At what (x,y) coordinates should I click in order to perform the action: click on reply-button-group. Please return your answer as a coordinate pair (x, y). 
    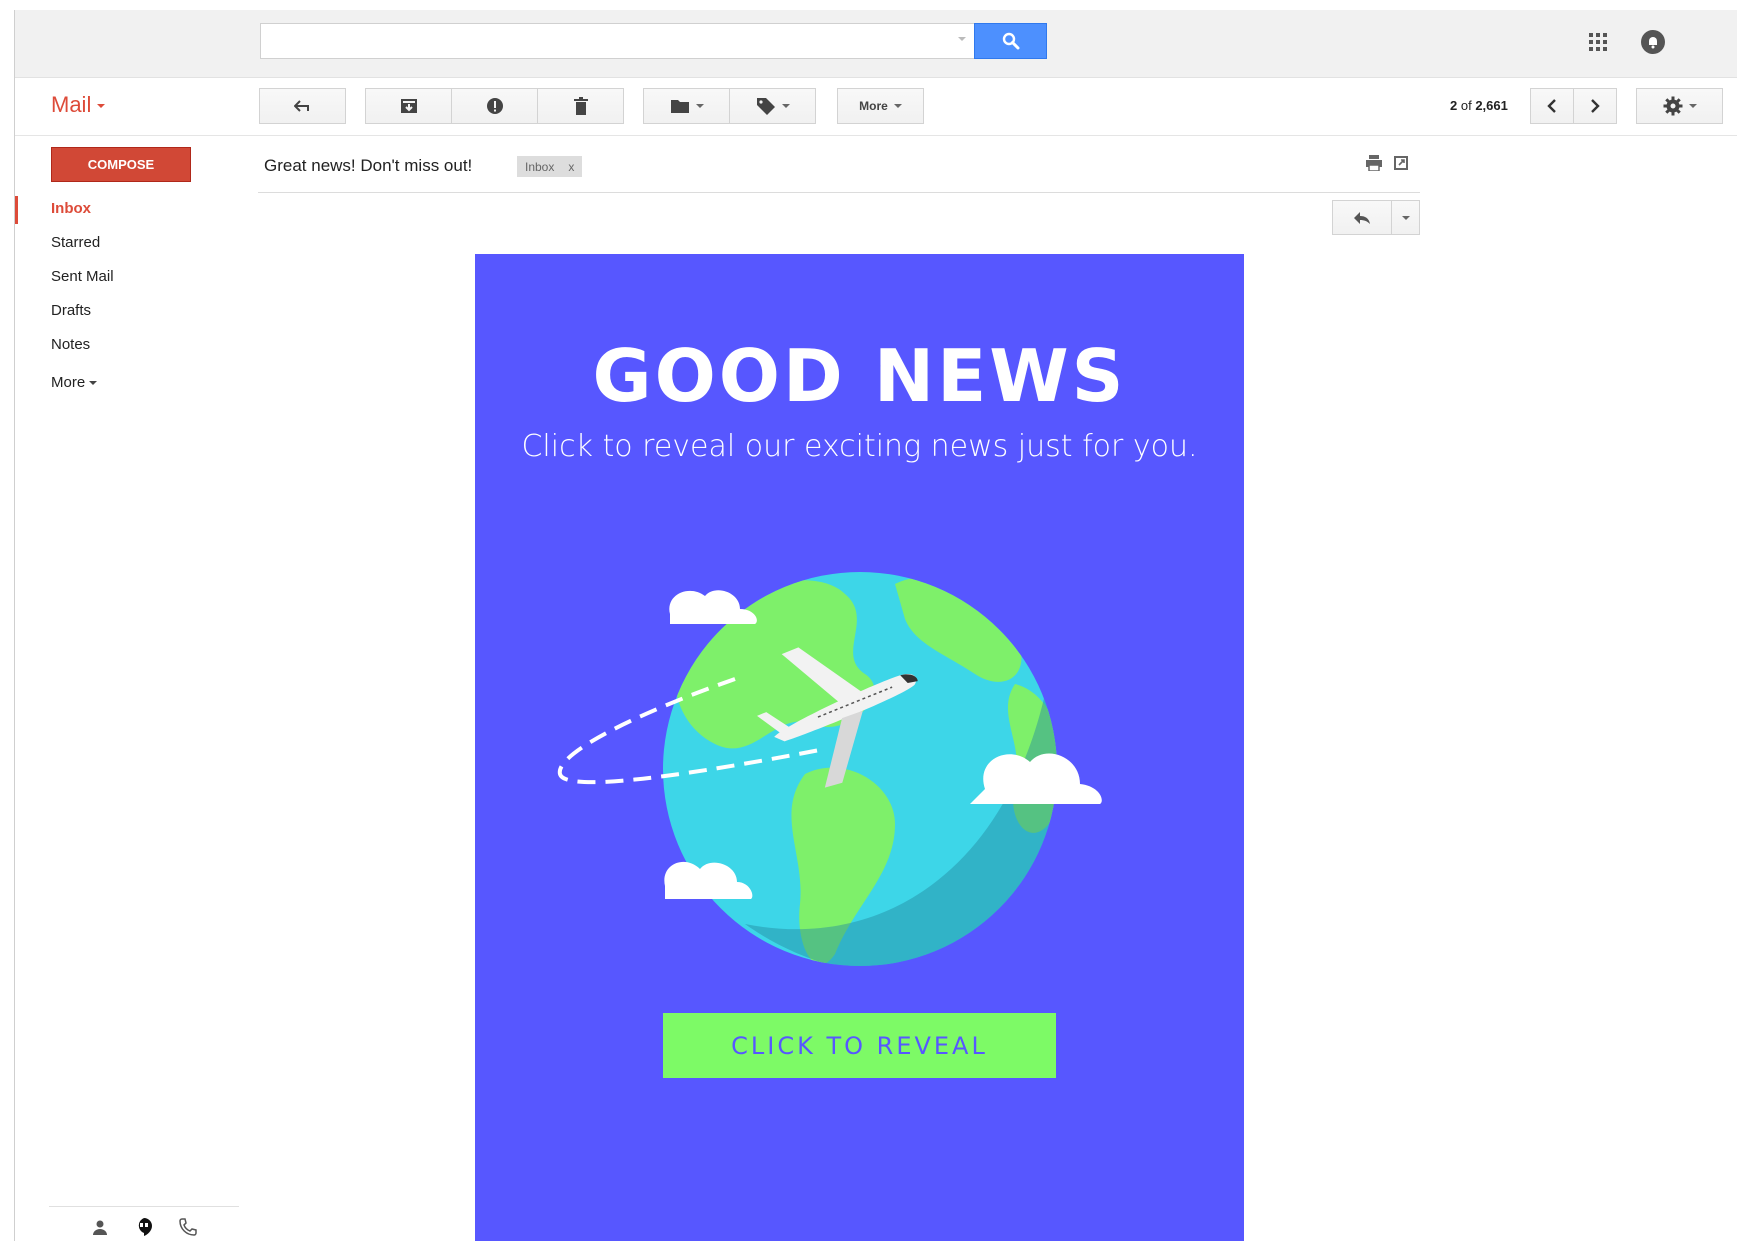
    Looking at the image, I should click on (1376, 217).